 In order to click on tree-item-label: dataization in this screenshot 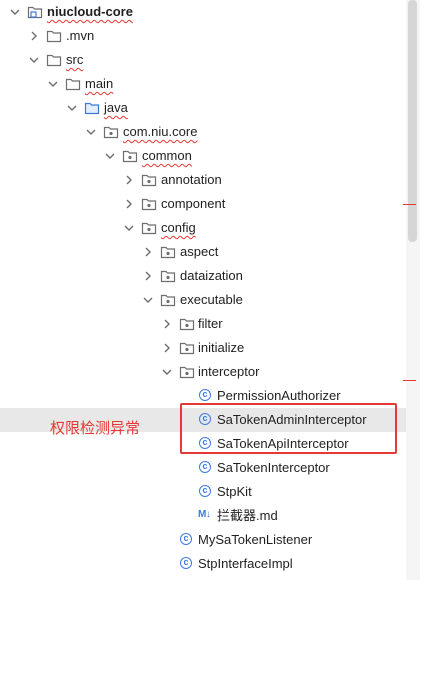, I will do `click(211, 275)`.